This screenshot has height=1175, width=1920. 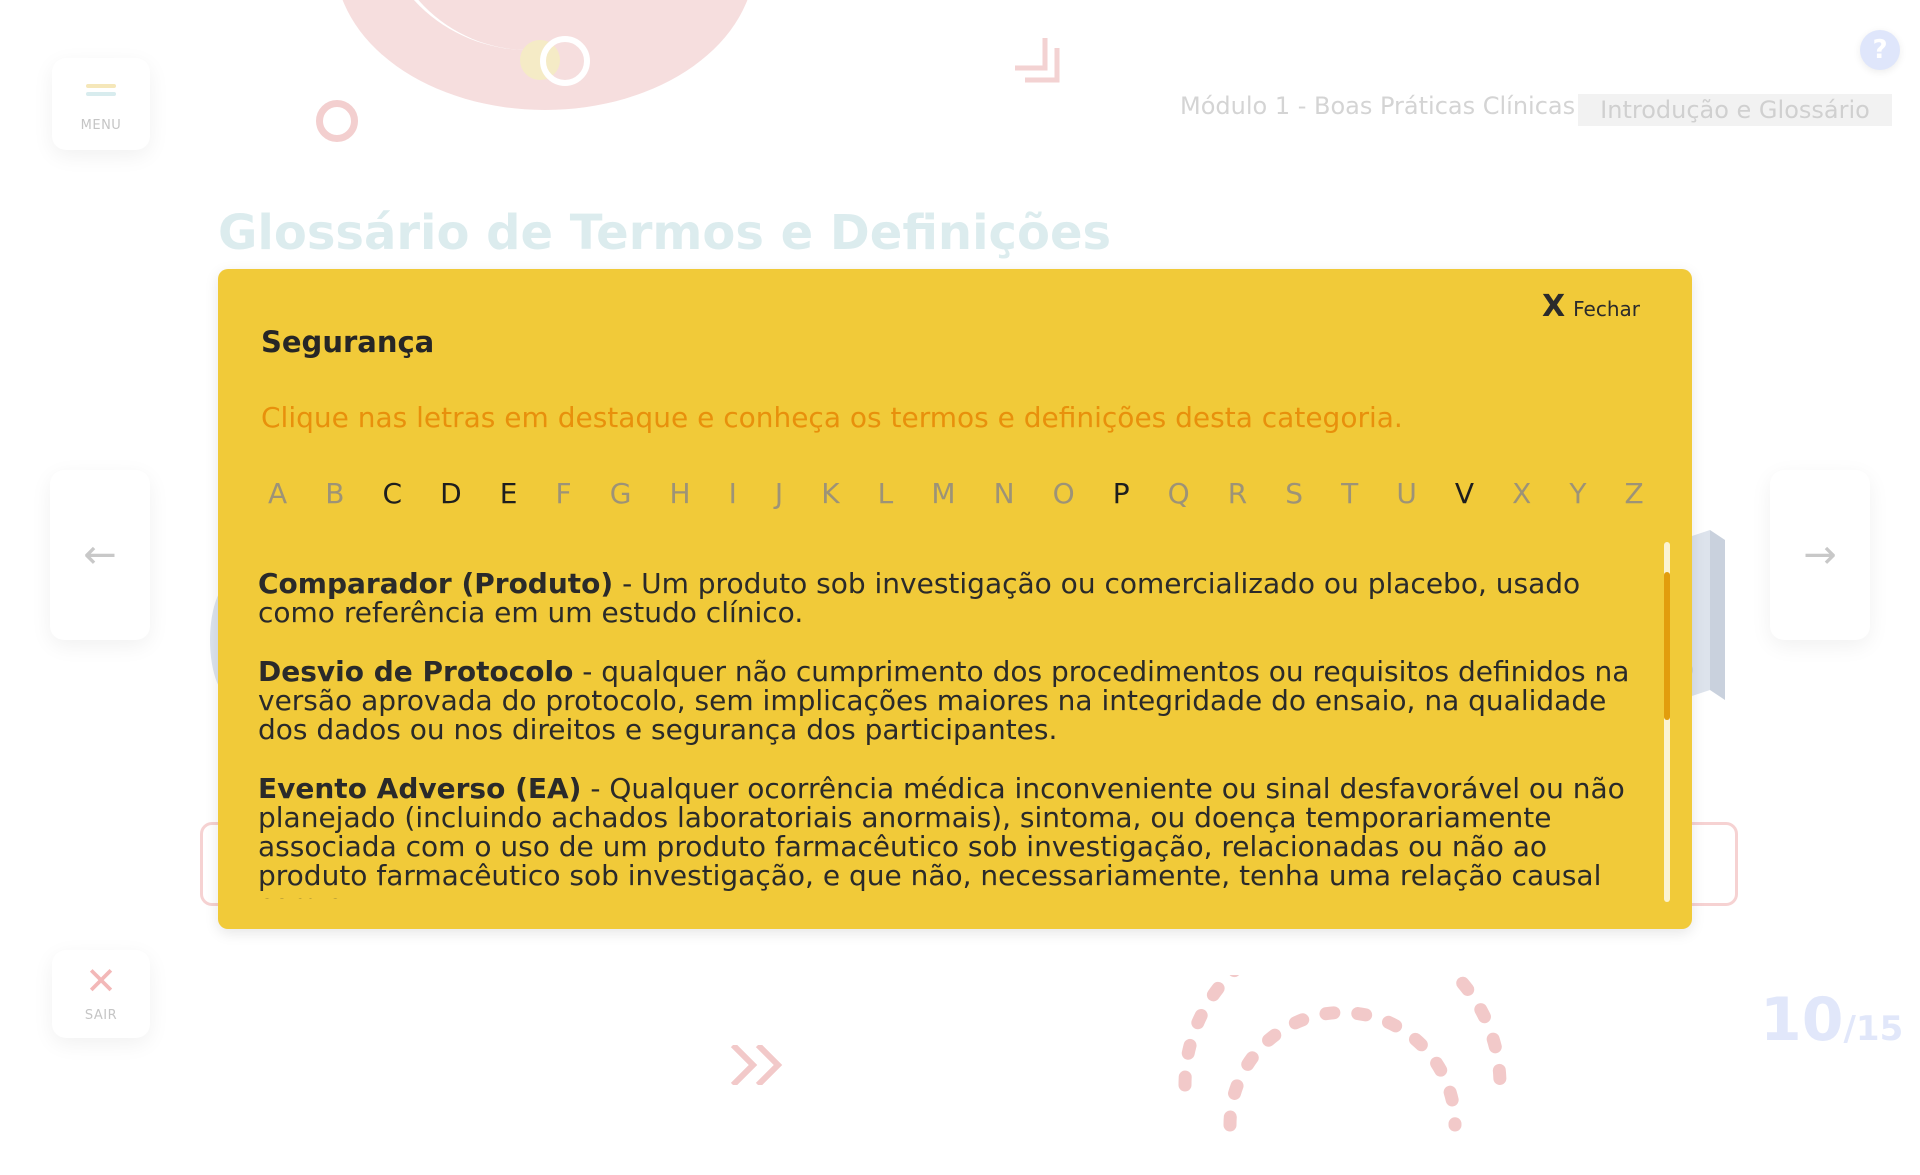 I want to click on letter-x: X, so click(x=1522, y=493).